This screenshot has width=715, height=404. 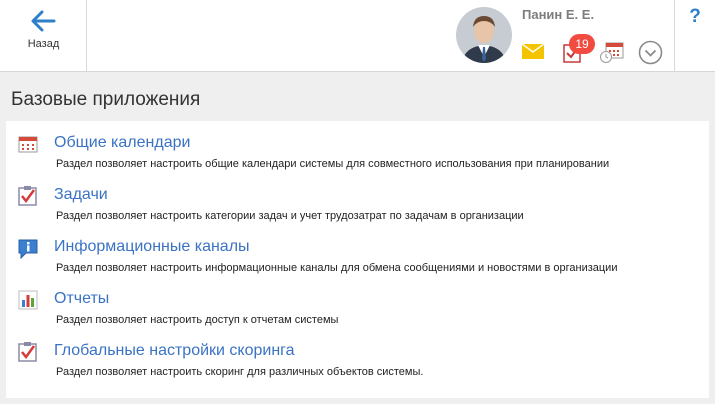 What do you see at coordinates (43, 36) in the screenshot?
I see `back-button: Назад` at bounding box center [43, 36].